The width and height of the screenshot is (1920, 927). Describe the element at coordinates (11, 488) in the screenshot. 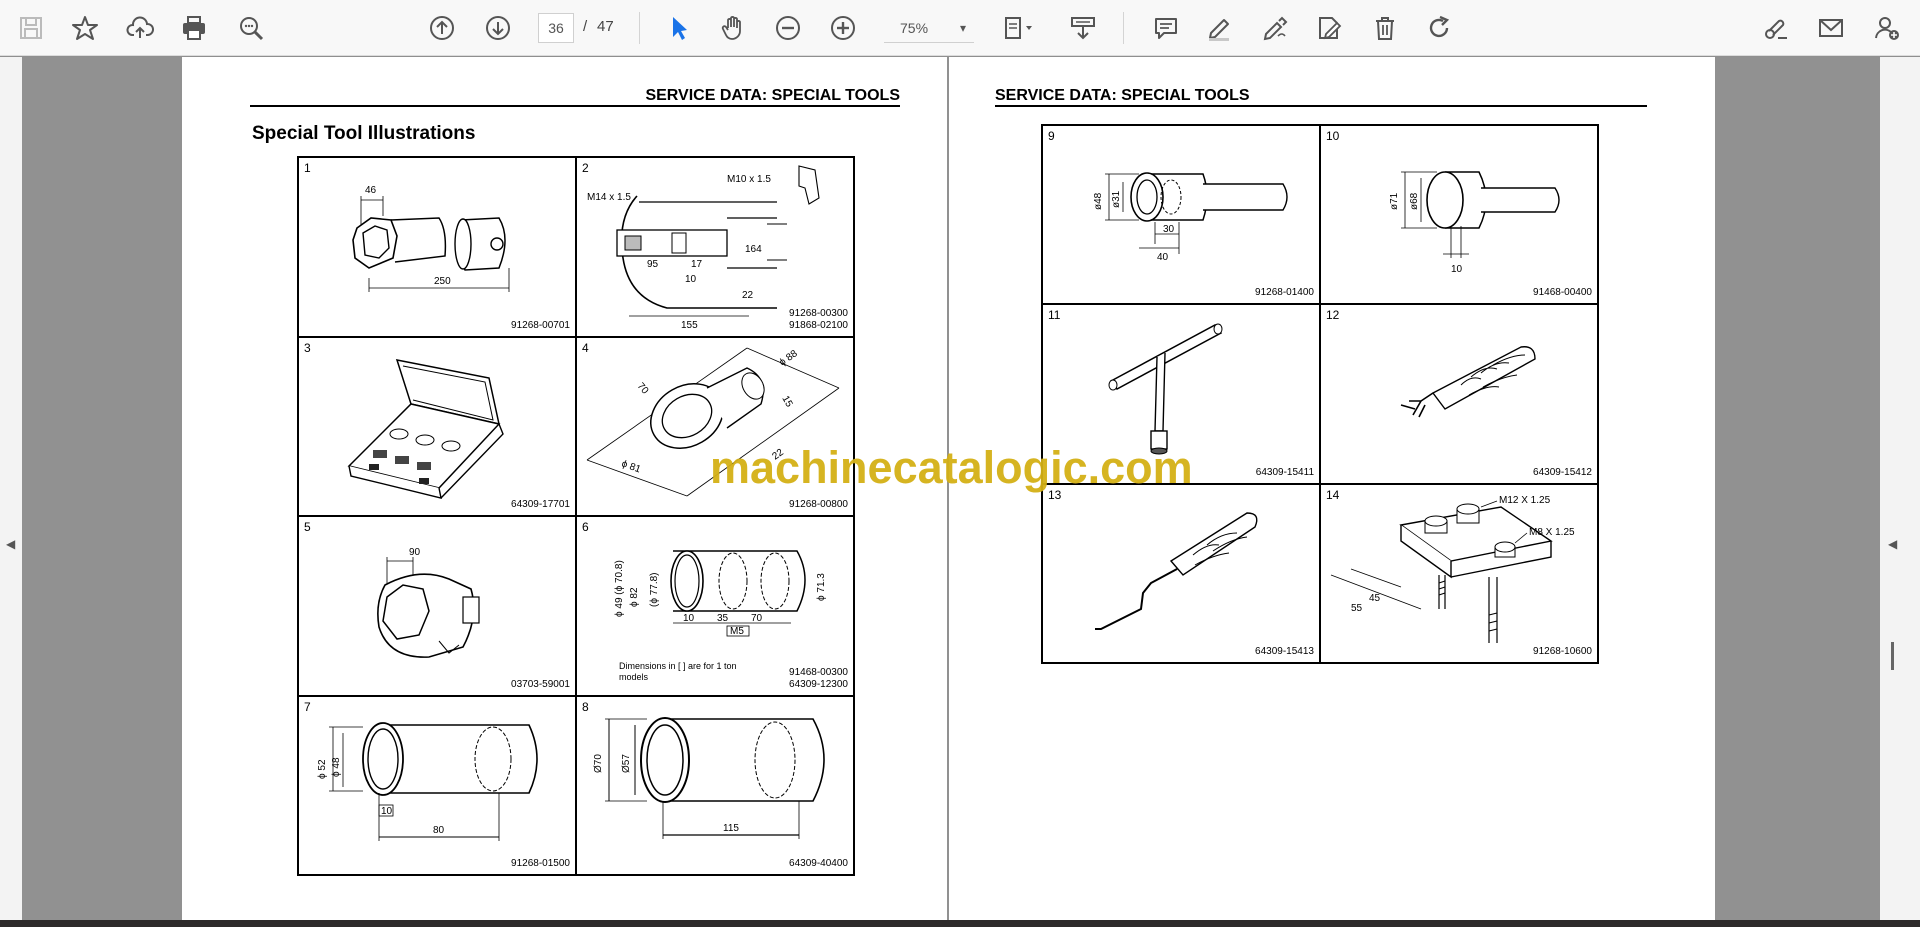

I see `left-panel-strip: ◀` at that location.